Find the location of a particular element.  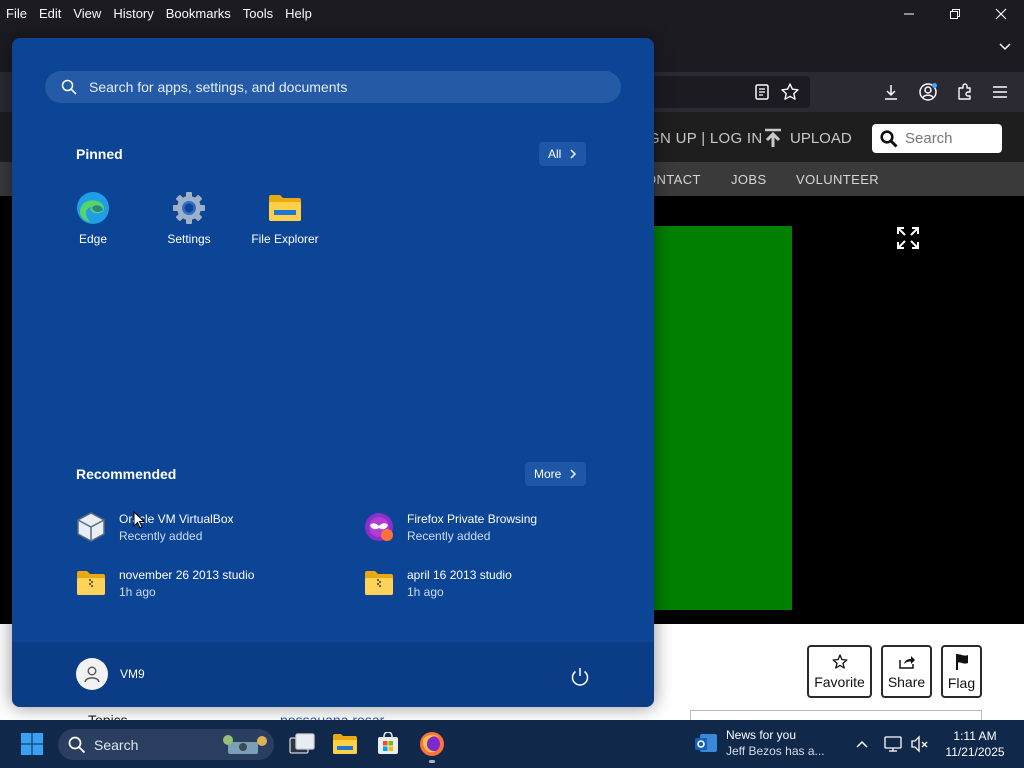

clock-time: 1:11 AM is located at coordinates (975, 736).